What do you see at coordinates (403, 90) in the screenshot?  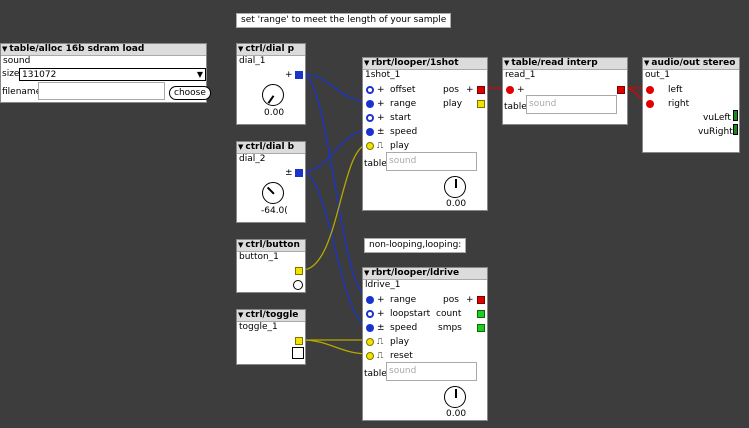 I see `inlet-offset-label: offset` at bounding box center [403, 90].